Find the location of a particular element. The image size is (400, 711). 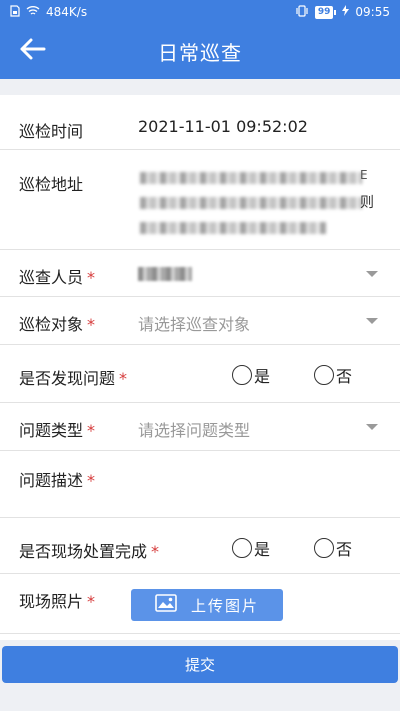

handled-yes-radio: 是 is located at coordinates (251, 548).